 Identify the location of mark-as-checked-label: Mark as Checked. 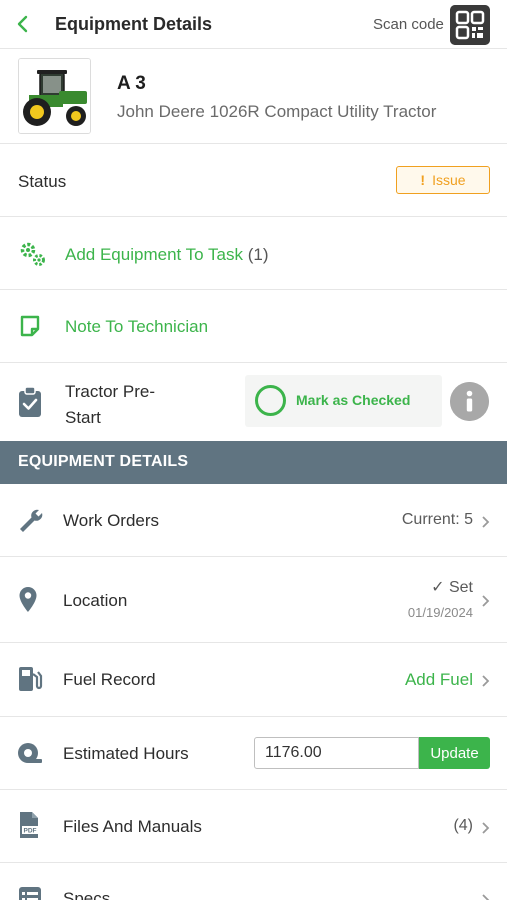
(353, 400).